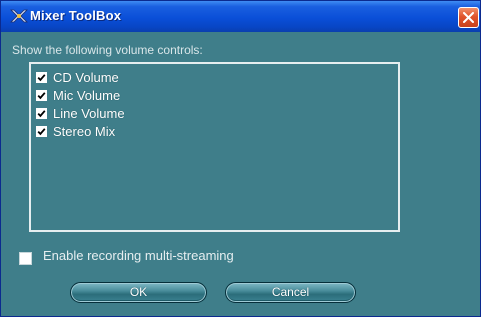 This screenshot has height=317, width=481. I want to click on cd-volume-checkbox, so click(41, 77).